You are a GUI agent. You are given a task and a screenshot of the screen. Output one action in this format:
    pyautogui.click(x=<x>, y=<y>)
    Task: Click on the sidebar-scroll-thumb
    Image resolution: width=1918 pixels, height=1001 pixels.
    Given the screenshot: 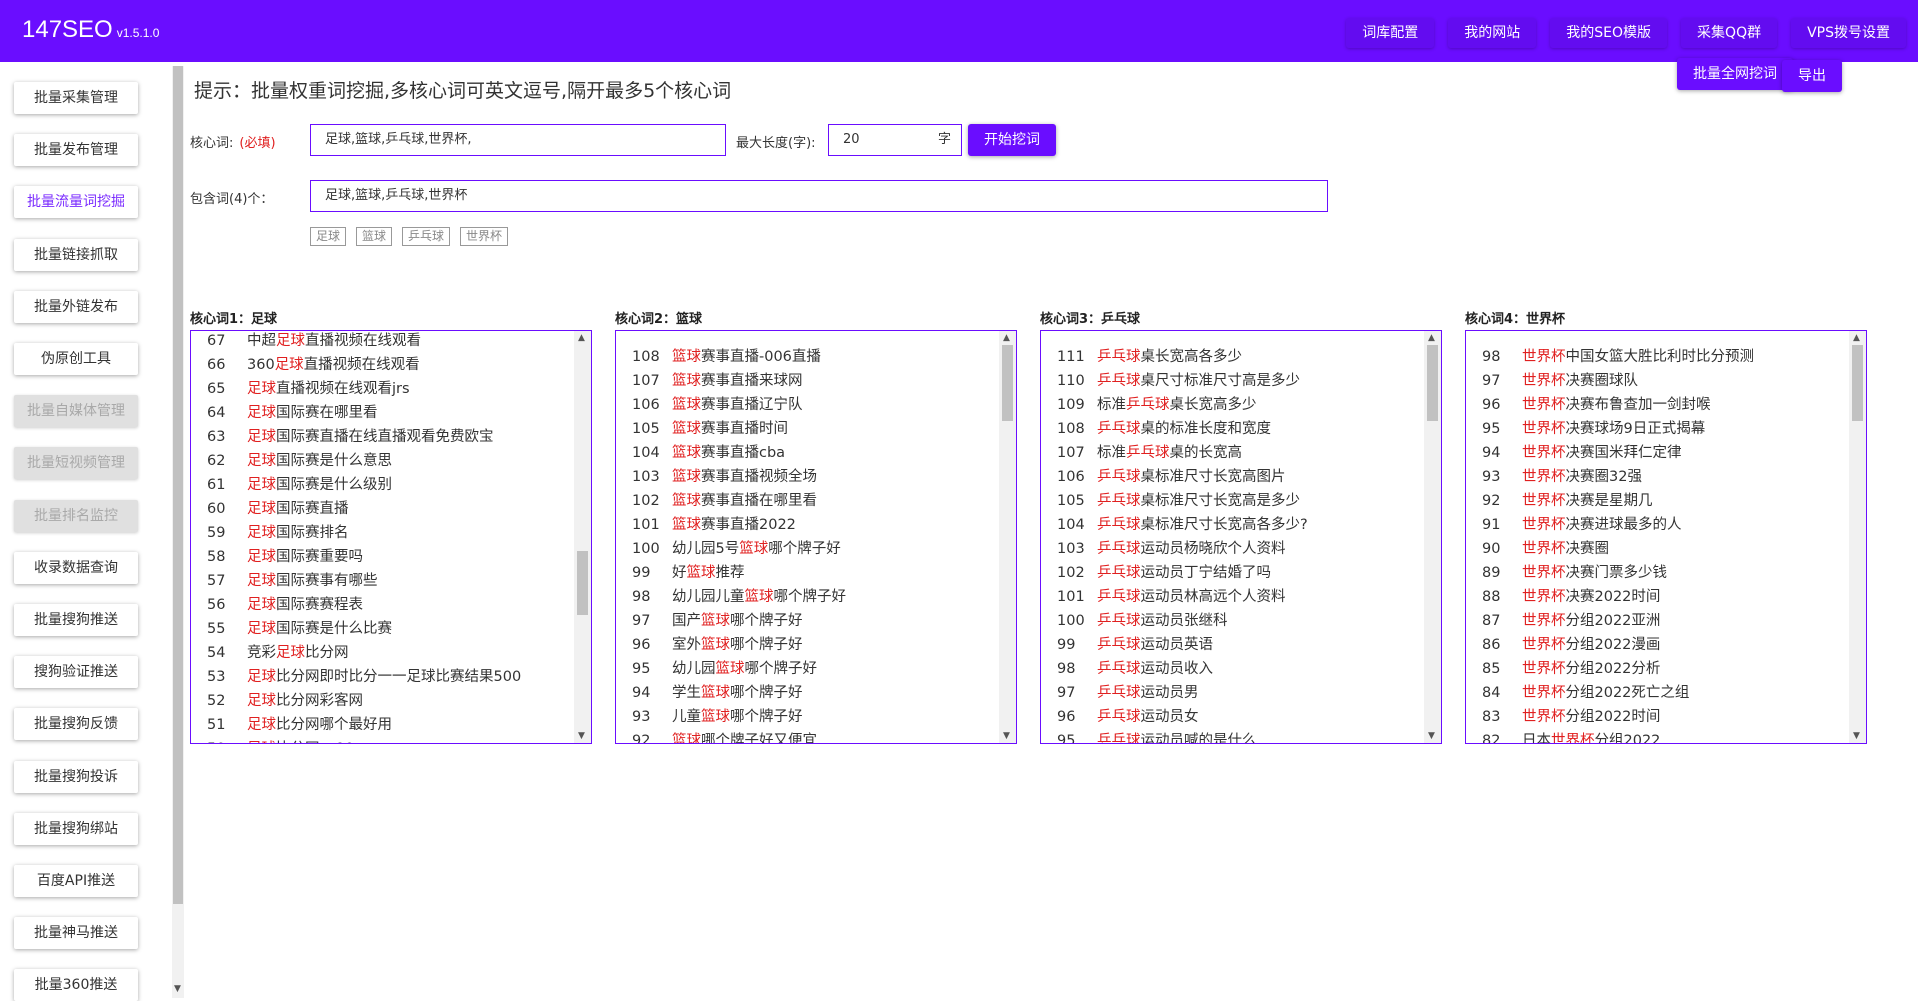 What is the action you would take?
    pyautogui.click(x=178, y=485)
    